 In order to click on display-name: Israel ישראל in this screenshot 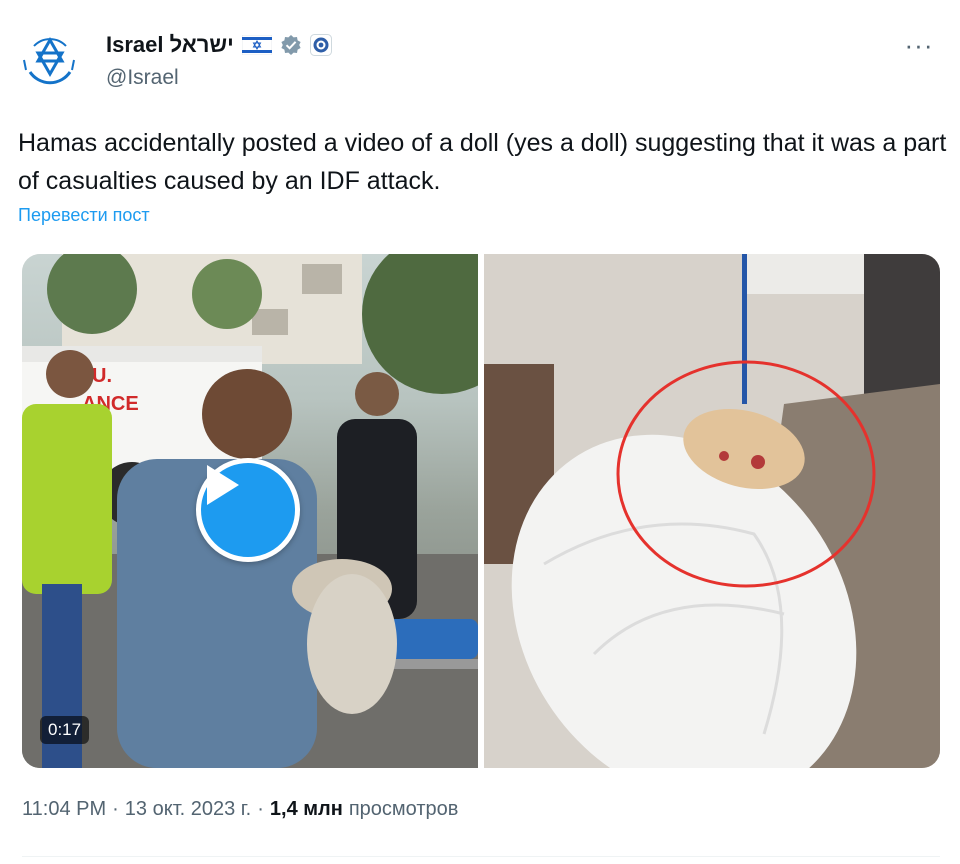, I will do `click(170, 45)`.